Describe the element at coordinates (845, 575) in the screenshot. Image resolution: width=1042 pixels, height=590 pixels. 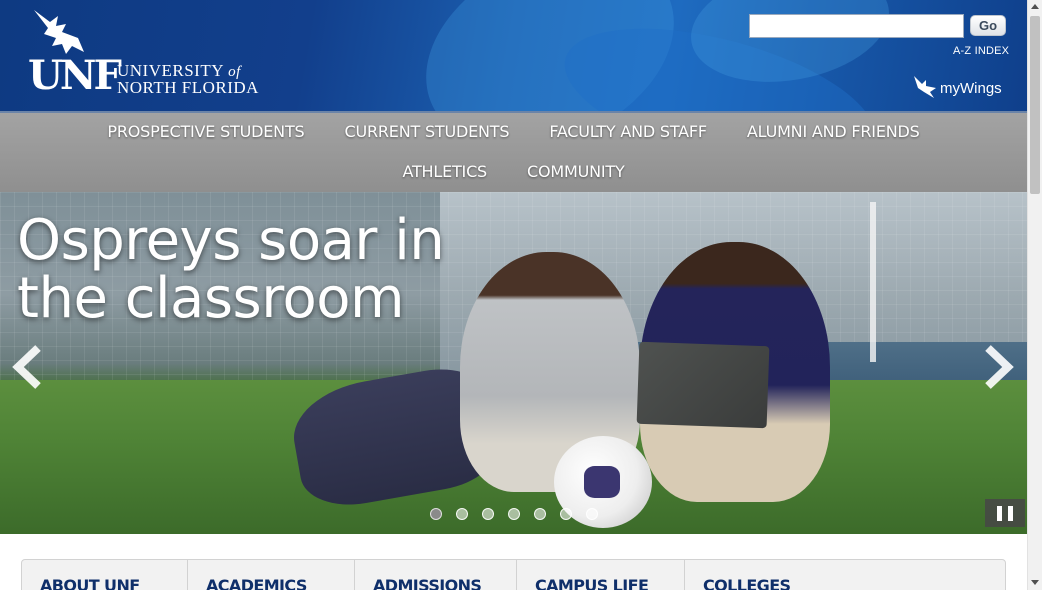
I see `tab-colleges: COLLEGES` at that location.